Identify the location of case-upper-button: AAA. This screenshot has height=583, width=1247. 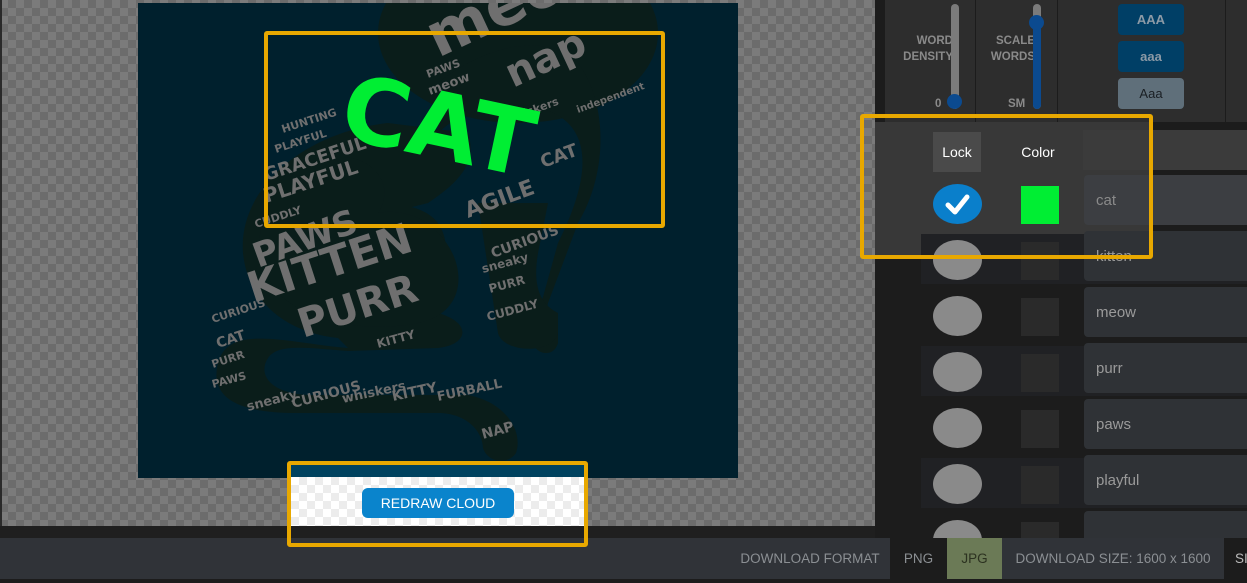
(1151, 19).